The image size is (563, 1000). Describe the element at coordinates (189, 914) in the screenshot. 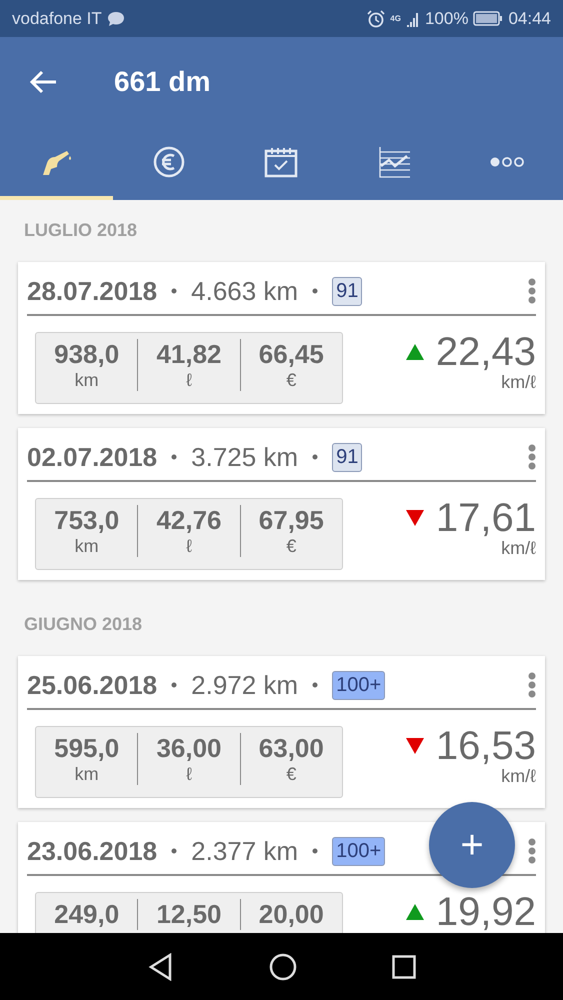

I see `stat-value: 12,50` at that location.